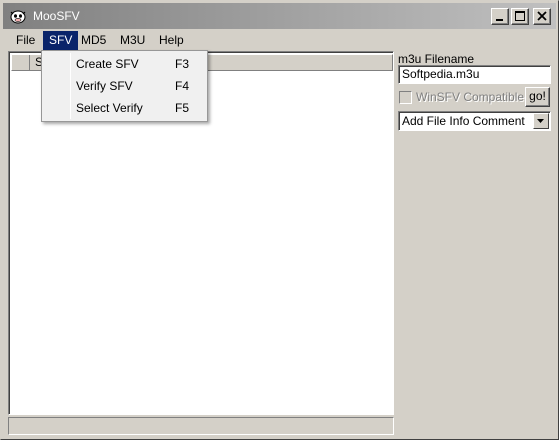  I want to click on menu-item-shortcut: F4, so click(182, 86).